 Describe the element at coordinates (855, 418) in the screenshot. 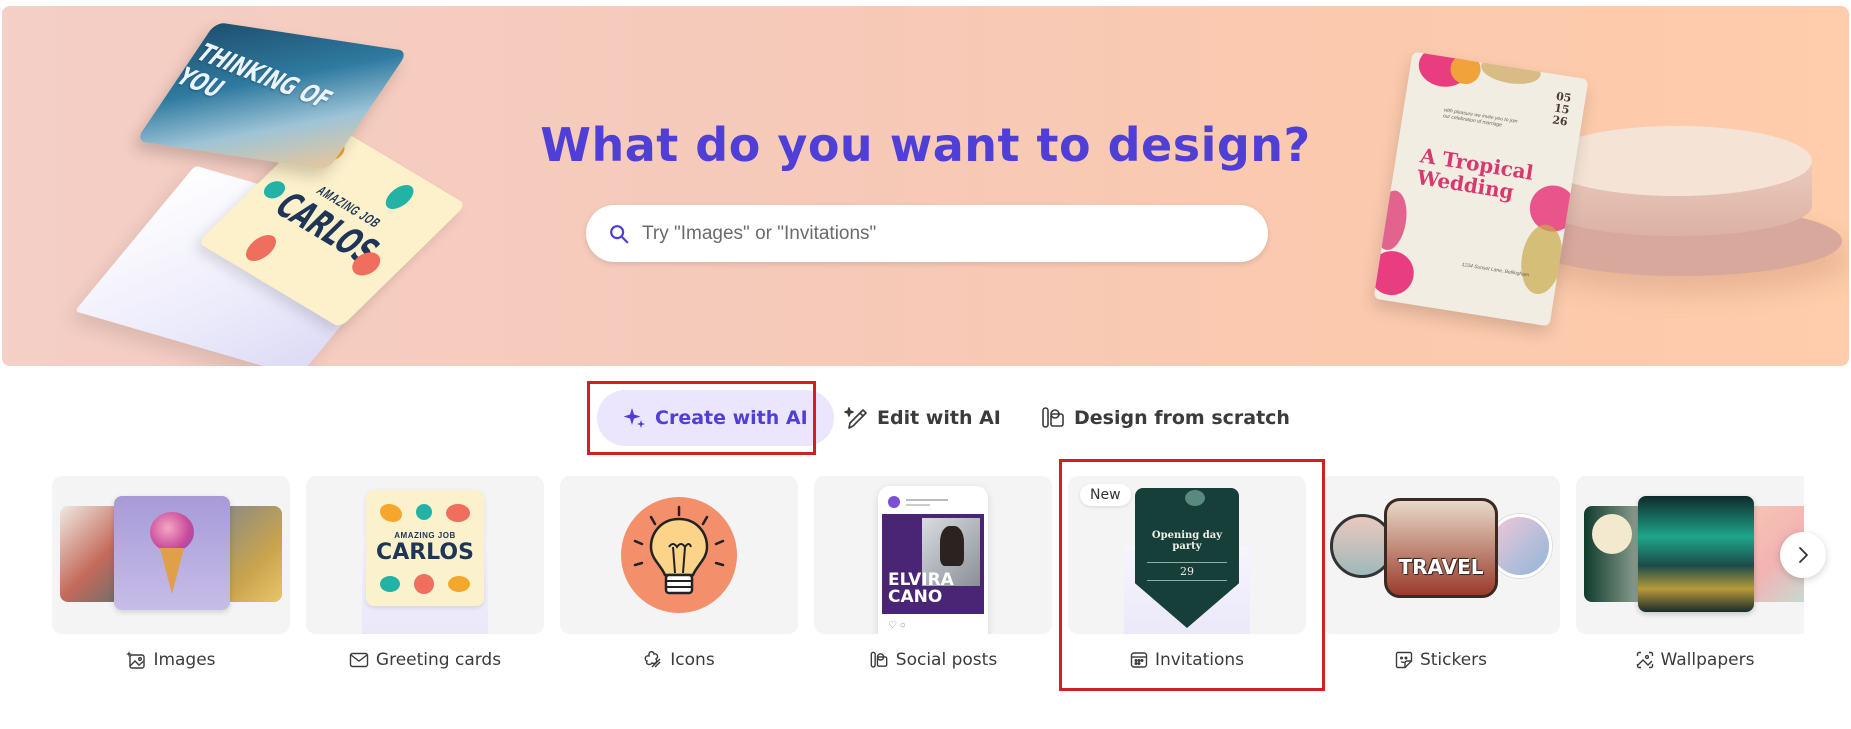

I see `magic-pen-icon` at that location.